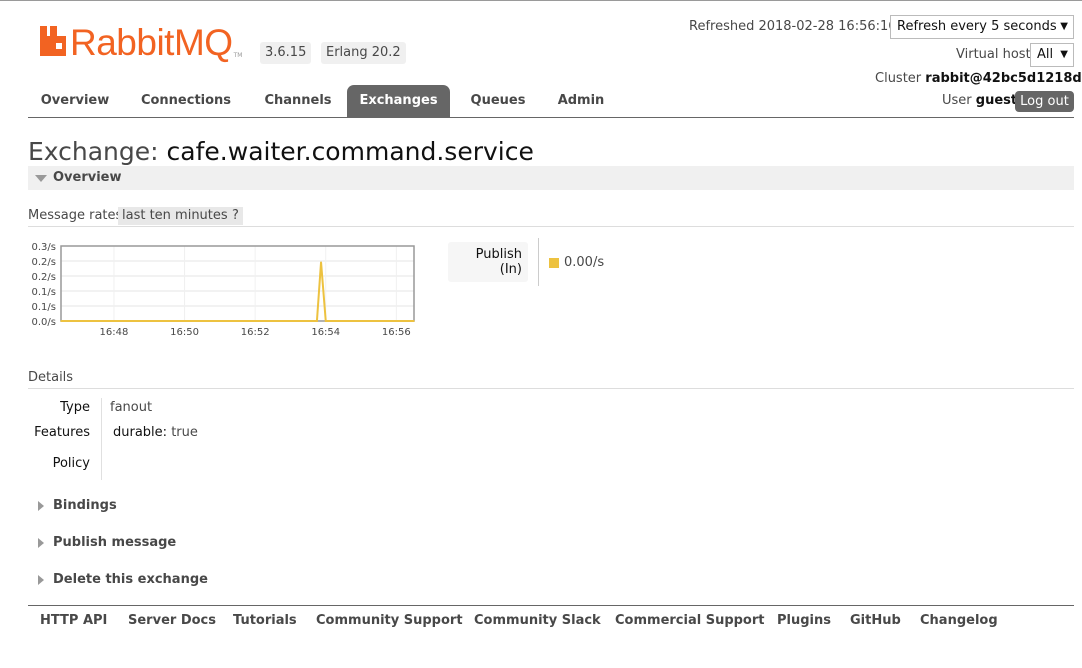  Describe the element at coordinates (1044, 101) in the screenshot. I see `logout-button: Log out` at that location.